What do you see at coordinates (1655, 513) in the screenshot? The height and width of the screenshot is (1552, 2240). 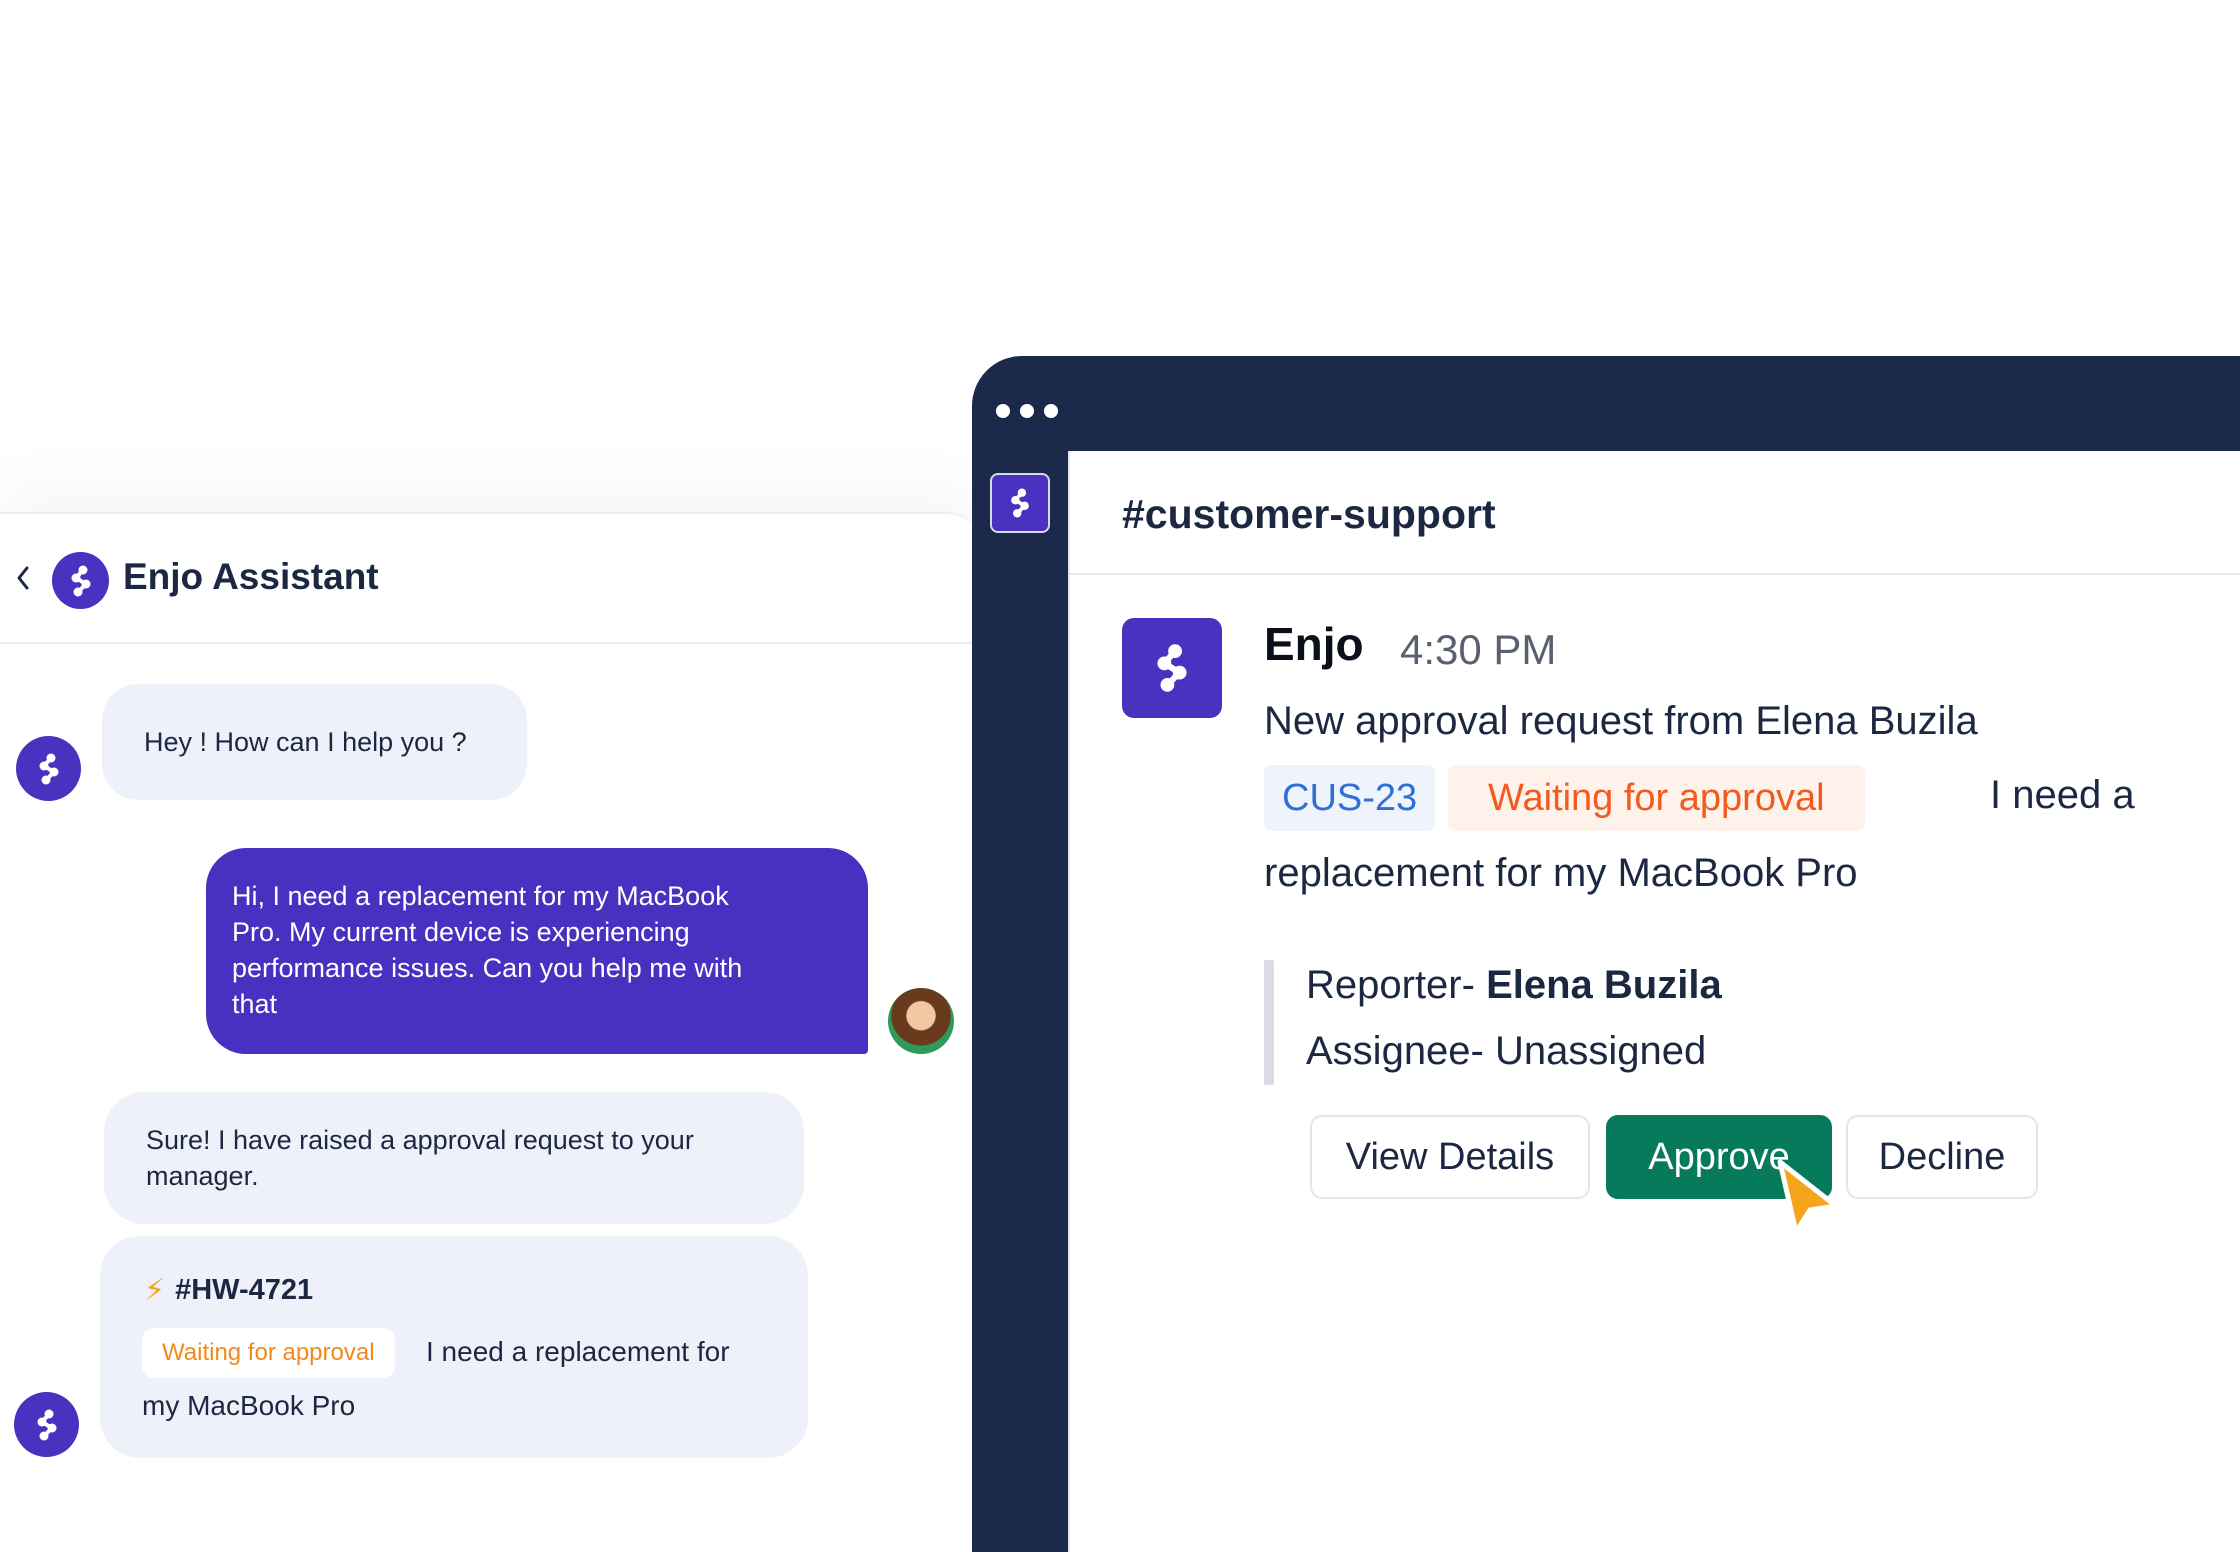 I see `channel-header: #customer-support` at bounding box center [1655, 513].